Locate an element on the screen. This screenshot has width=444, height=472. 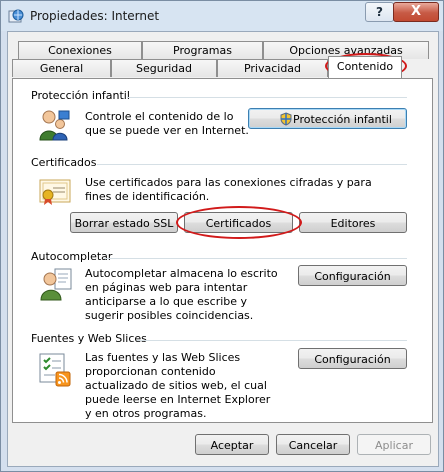
ok-button: Aceptar is located at coordinates (232, 444).